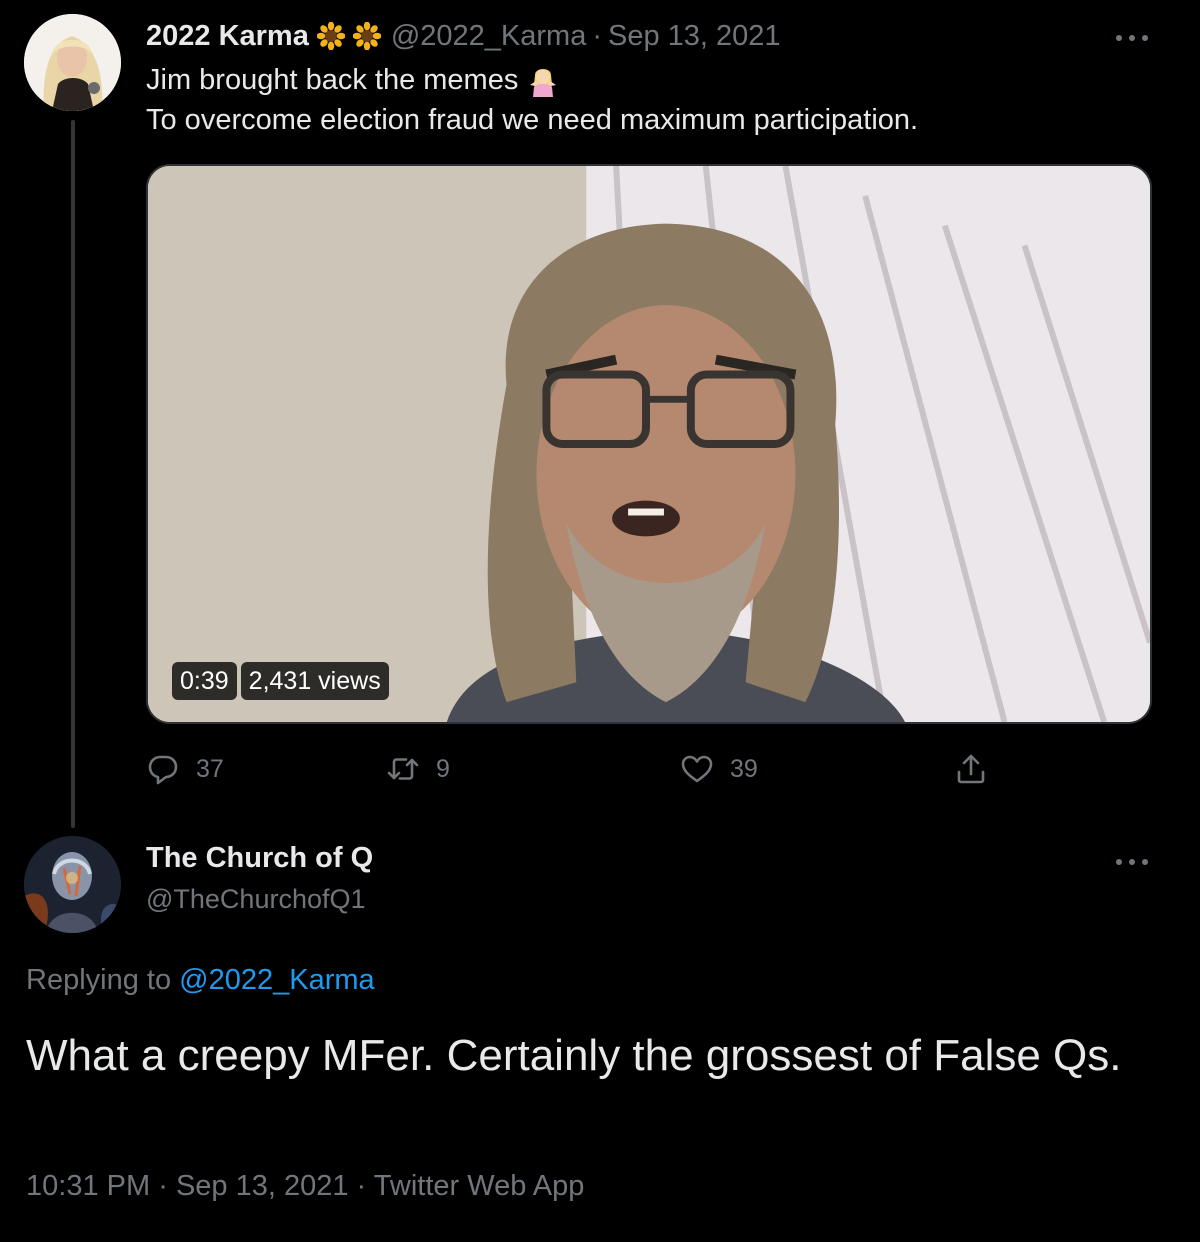  I want to click on display-name: 2022 Karma, so click(227, 36).